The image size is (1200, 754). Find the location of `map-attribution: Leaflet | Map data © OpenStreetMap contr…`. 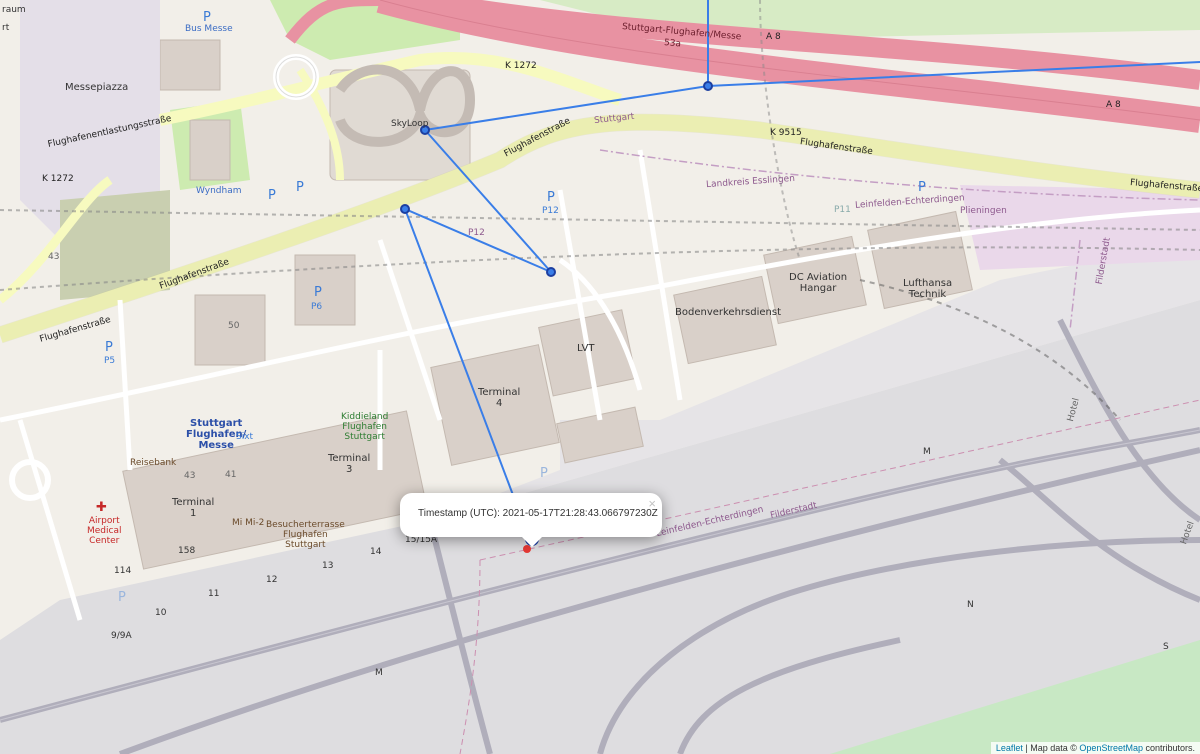

map-attribution: Leaflet | Map data © OpenStreetMap contr… is located at coordinates (1095, 748).